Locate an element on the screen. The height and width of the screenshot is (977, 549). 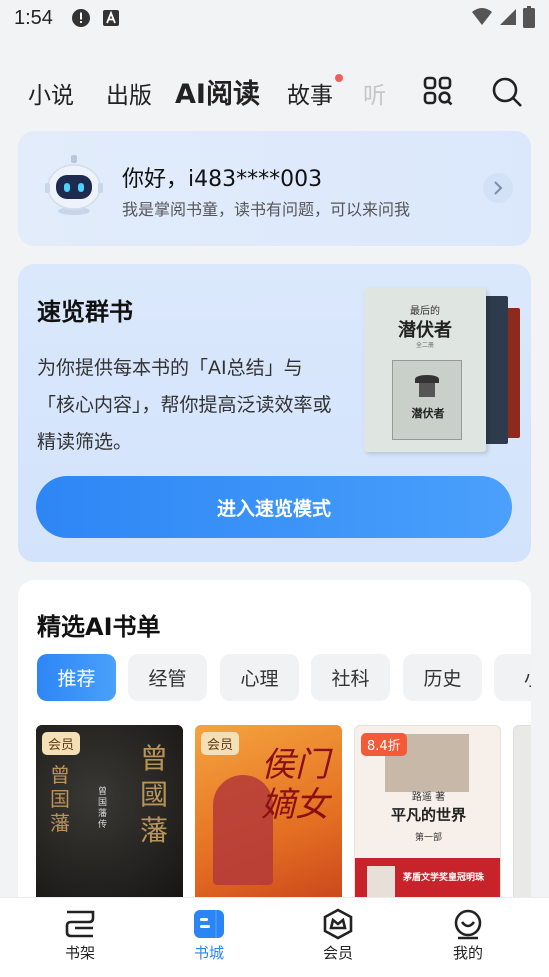
nav-bookstore-label: 书城 is located at coordinates (208, 953).